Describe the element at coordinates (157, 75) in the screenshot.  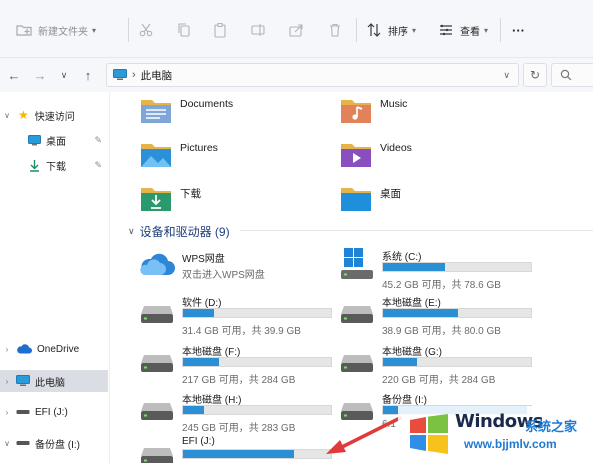
I see `breadcrumb-location: 此电脑` at that location.